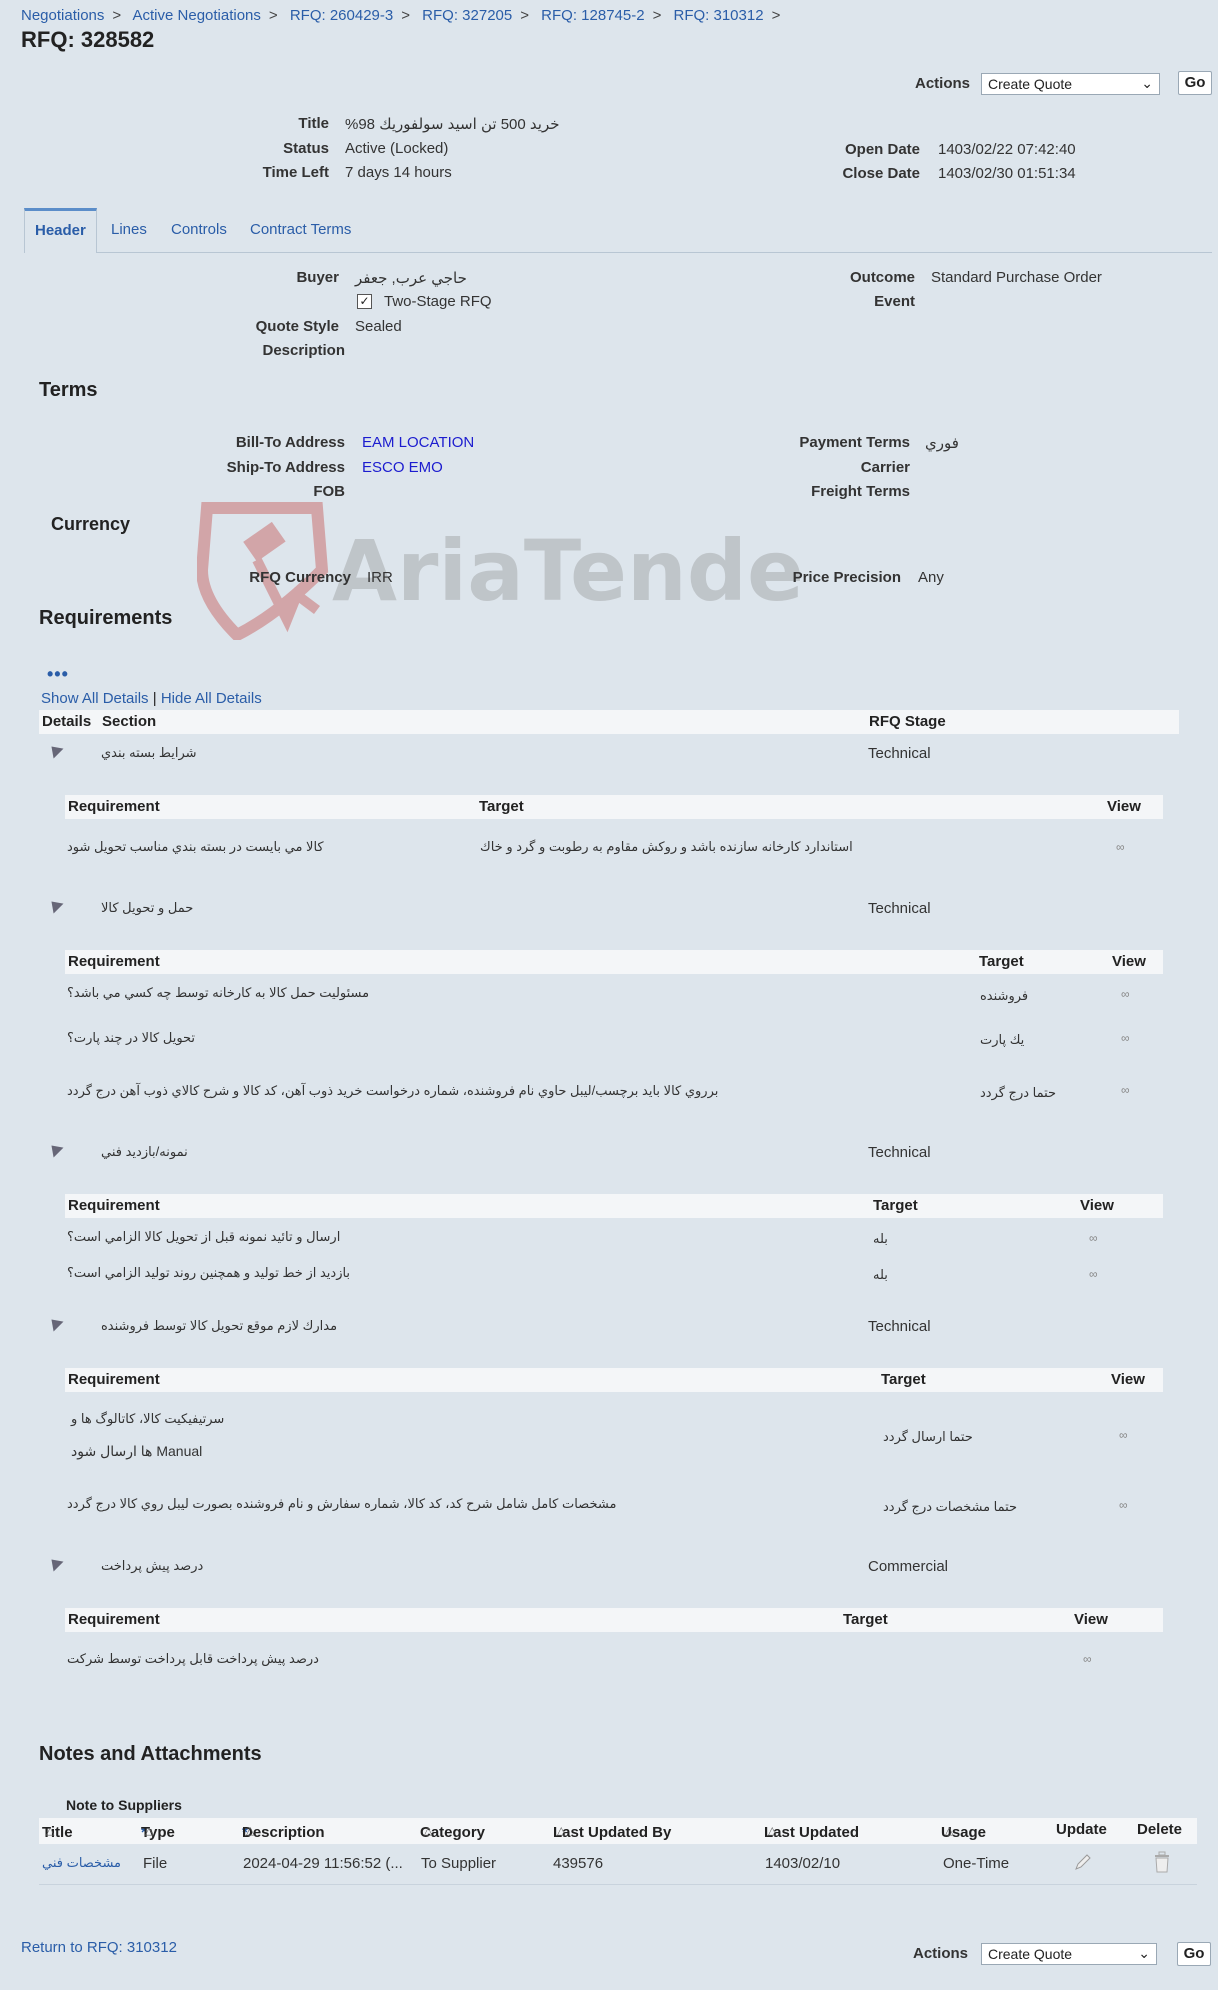 The height and width of the screenshot is (1990, 1218). Describe the element at coordinates (398, 172) in the screenshot. I see `time-left-value: 7 days 14 hours` at that location.